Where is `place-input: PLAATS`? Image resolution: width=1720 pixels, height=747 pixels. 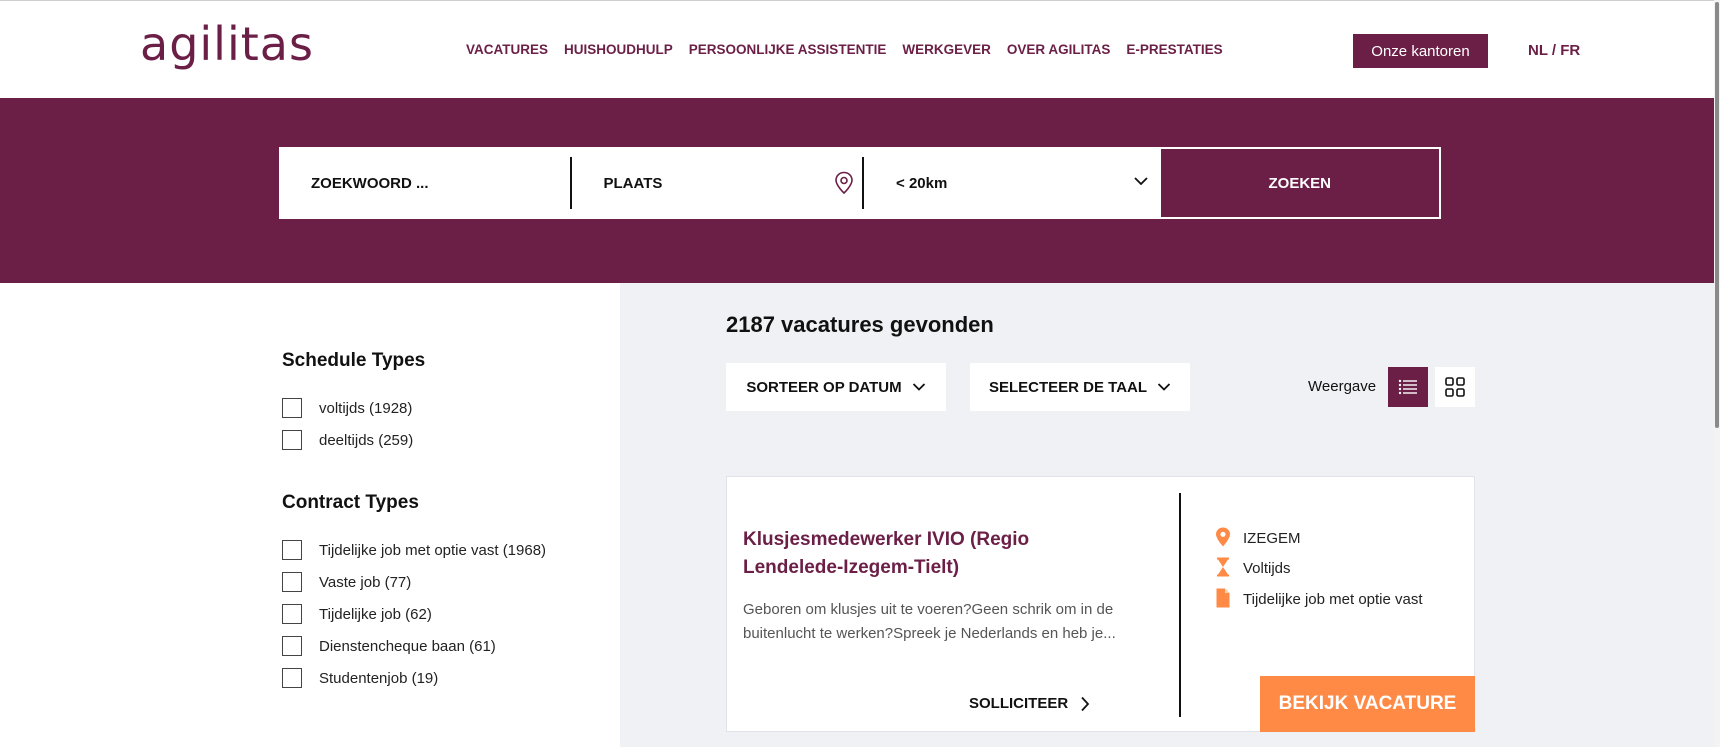 place-input: PLAATS is located at coordinates (717, 183).